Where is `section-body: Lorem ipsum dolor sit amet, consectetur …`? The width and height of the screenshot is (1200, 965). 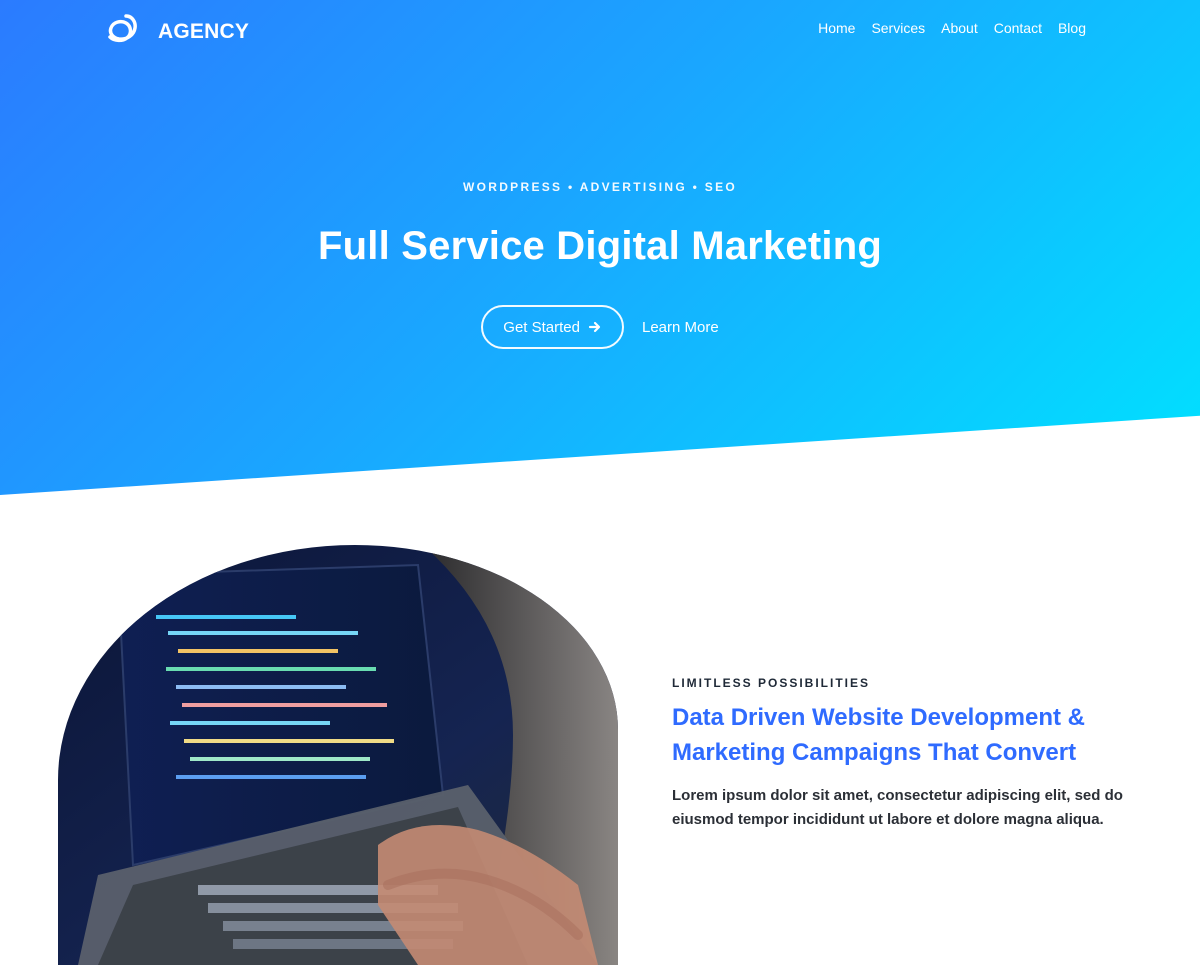 section-body: Lorem ipsum dolor sit amet, consectetur … is located at coordinates (897, 807).